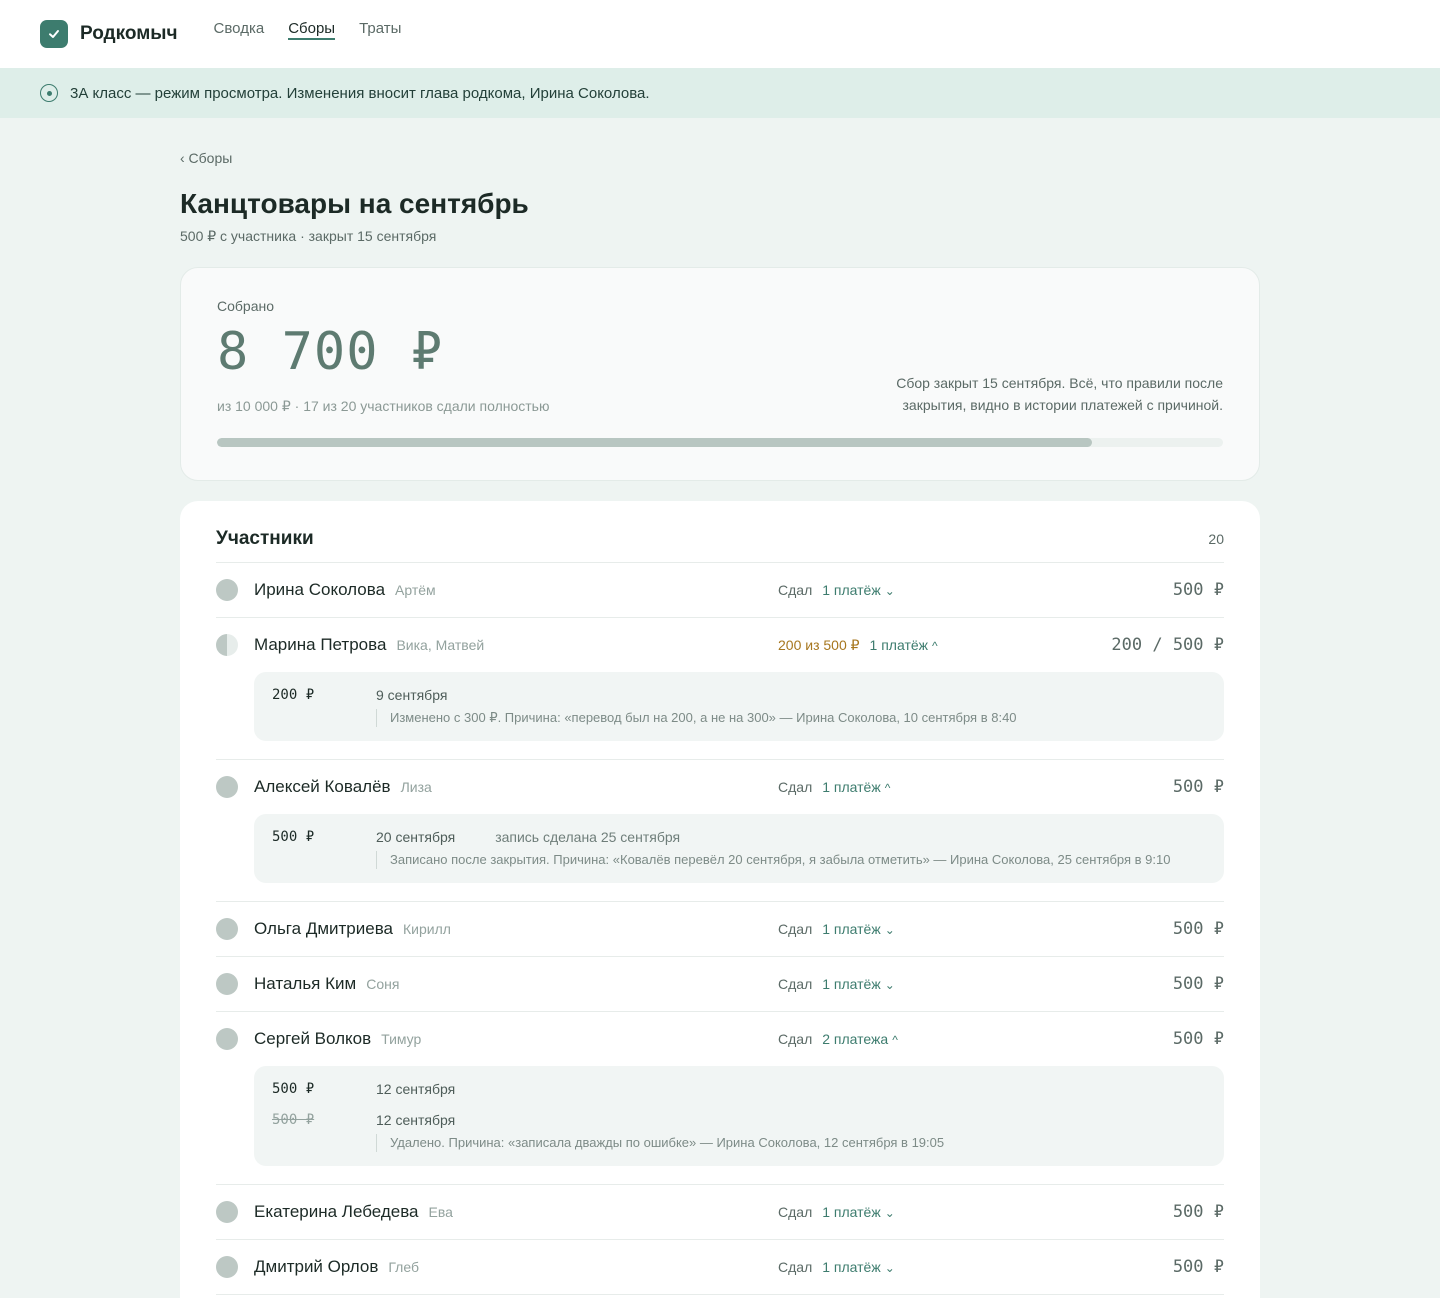 The image size is (1440, 1298). I want to click on participant-name: Алексей Ковалёв, so click(322, 786).